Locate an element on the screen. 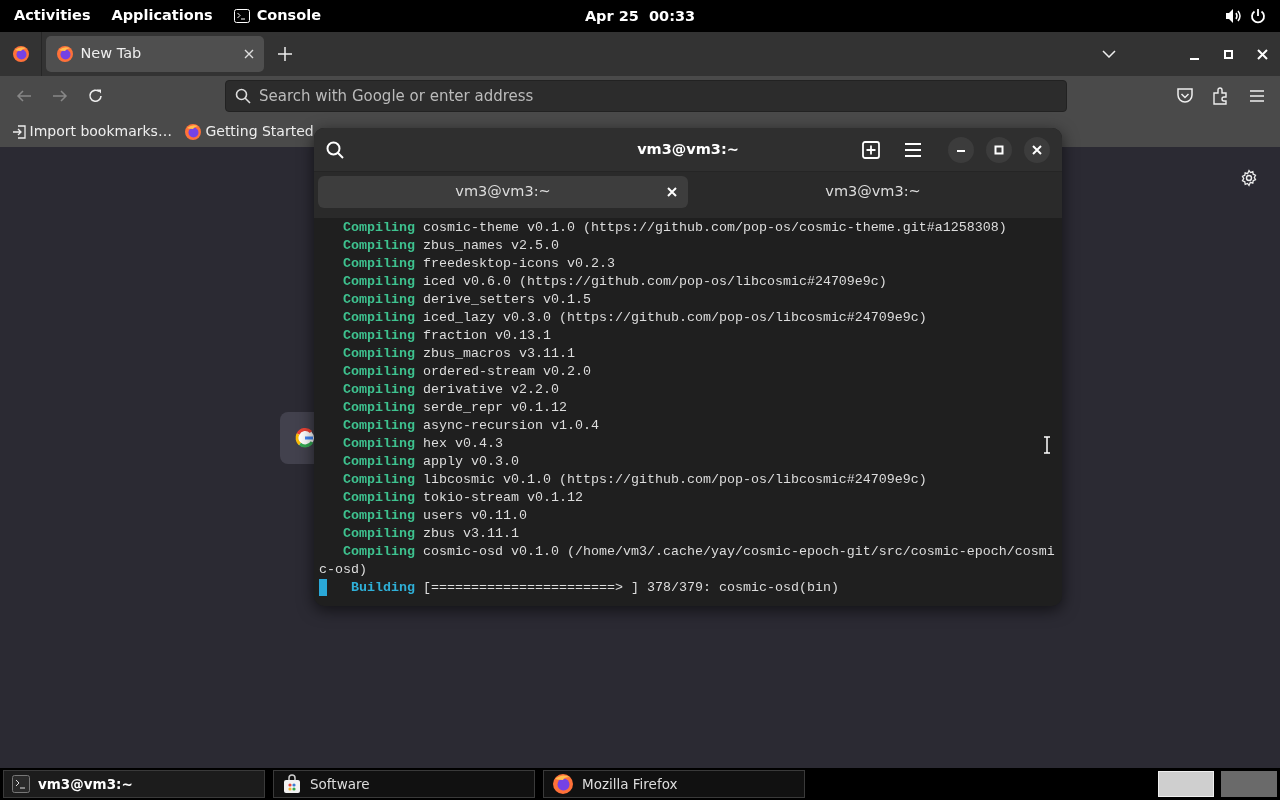 This screenshot has height=800, width=1280. output-line: cosmic-theme v0.1.0 (https://github.com/pop-os/cosmic-theme.git#a1258308) is located at coordinates (714, 228).